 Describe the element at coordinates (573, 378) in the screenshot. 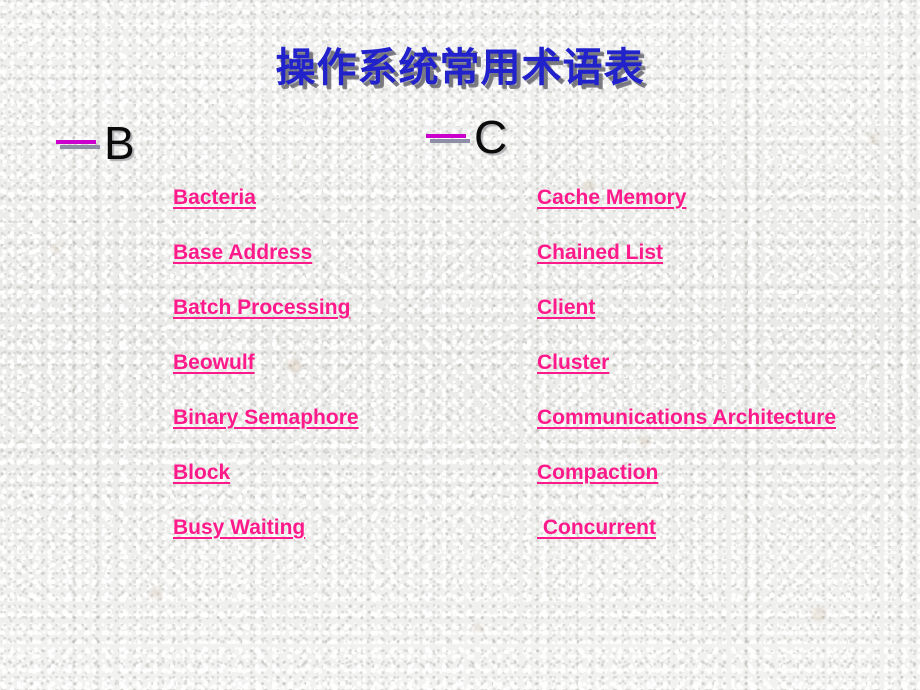

I see `term-link: Cluster` at that location.